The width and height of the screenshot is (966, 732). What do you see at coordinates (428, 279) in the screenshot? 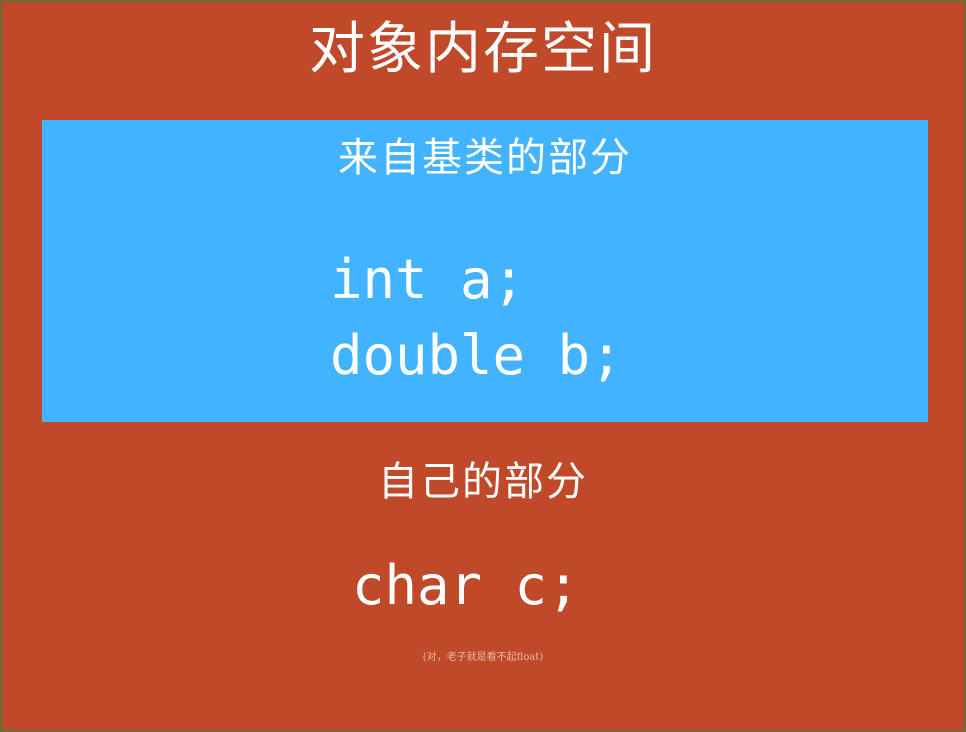
I see `code-line-int-a: int a;` at bounding box center [428, 279].